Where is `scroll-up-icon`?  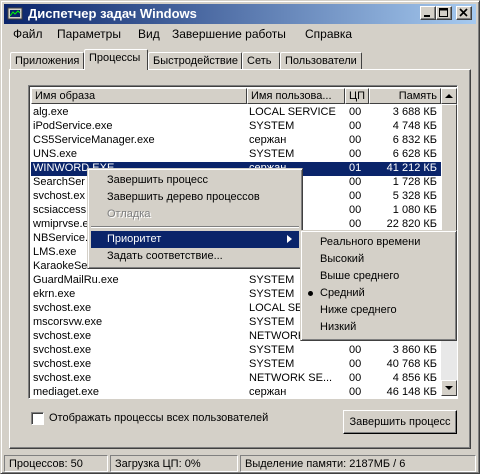 scroll-up-icon is located at coordinates (449, 96).